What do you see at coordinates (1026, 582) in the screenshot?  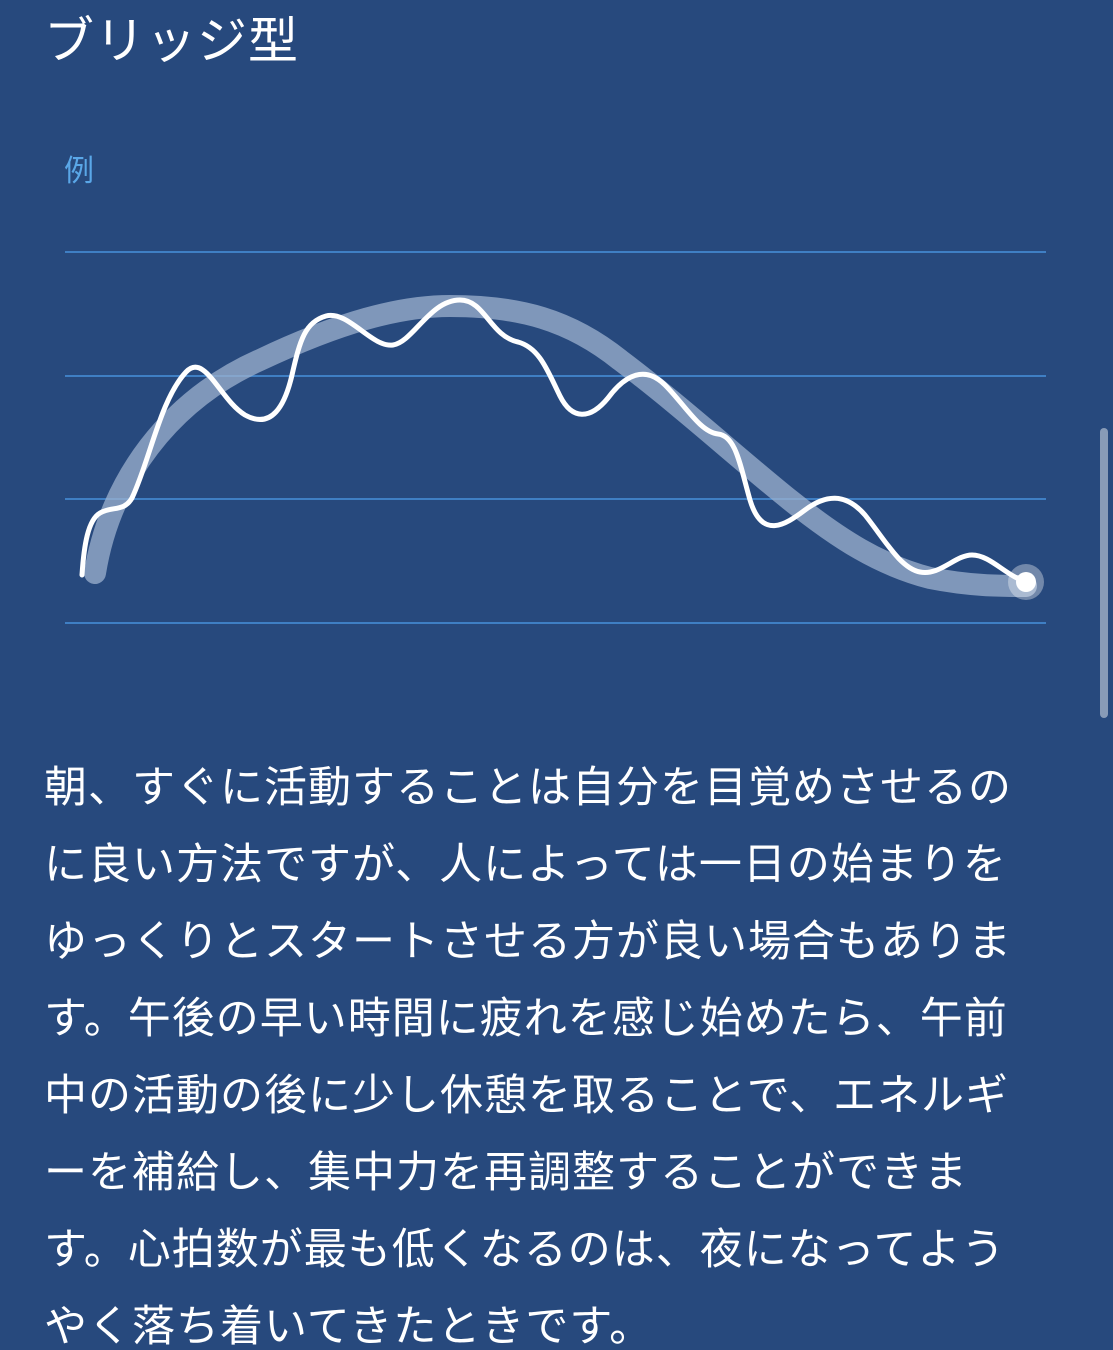 I see `end-point` at bounding box center [1026, 582].